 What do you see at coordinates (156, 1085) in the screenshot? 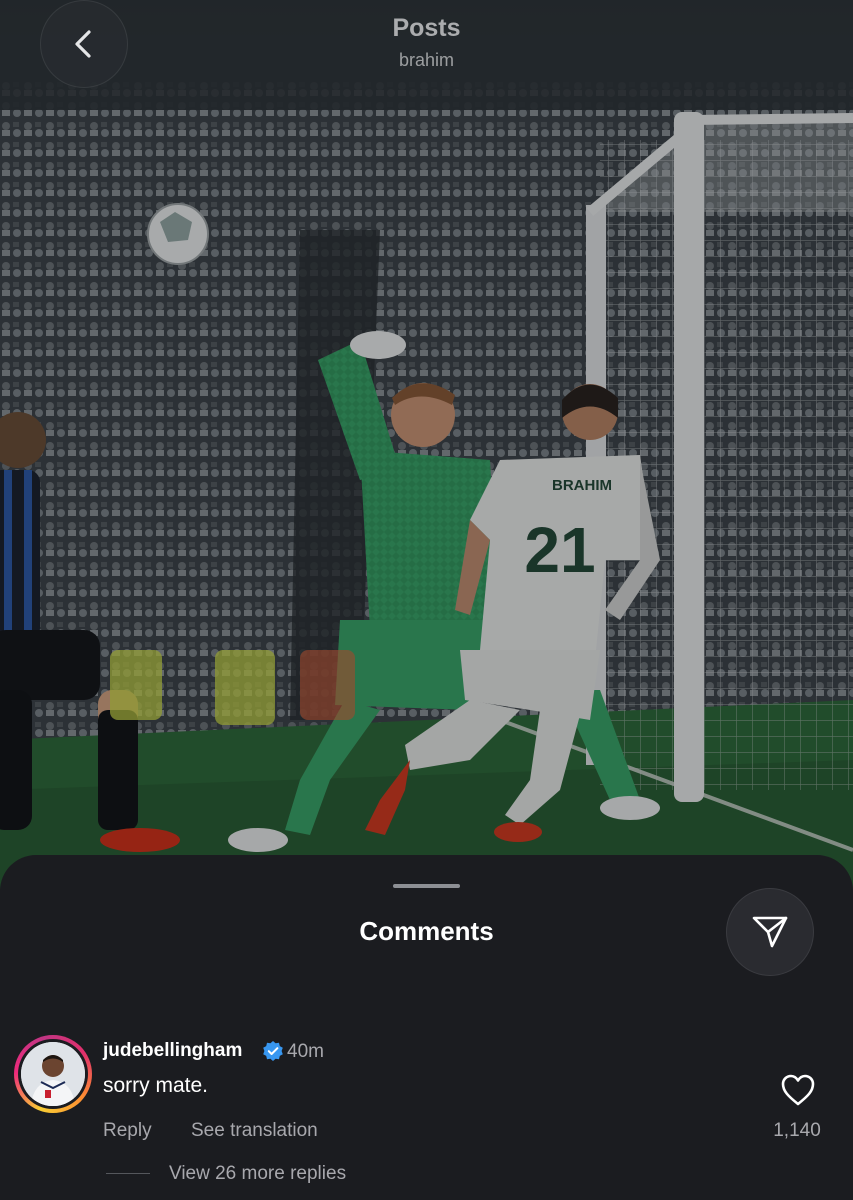
I see `comment-text: sorry mate.` at bounding box center [156, 1085].